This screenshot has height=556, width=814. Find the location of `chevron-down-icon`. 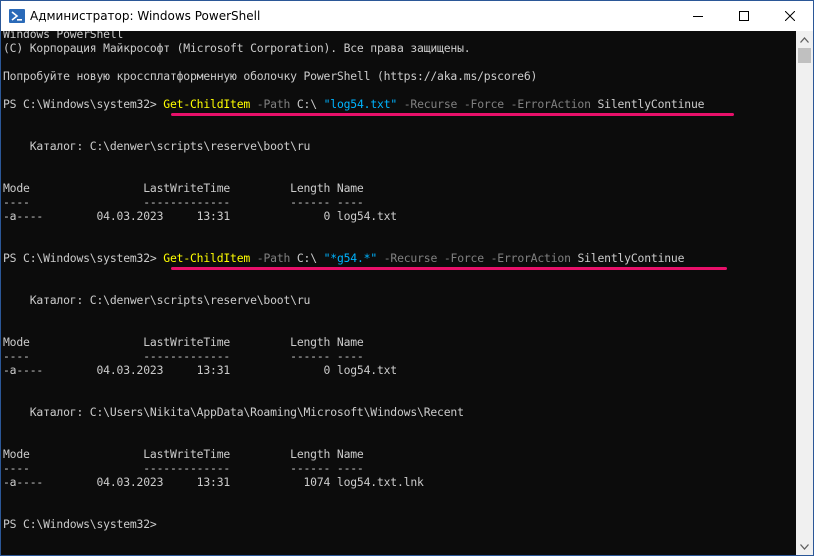

chevron-down-icon is located at coordinates (804, 546).